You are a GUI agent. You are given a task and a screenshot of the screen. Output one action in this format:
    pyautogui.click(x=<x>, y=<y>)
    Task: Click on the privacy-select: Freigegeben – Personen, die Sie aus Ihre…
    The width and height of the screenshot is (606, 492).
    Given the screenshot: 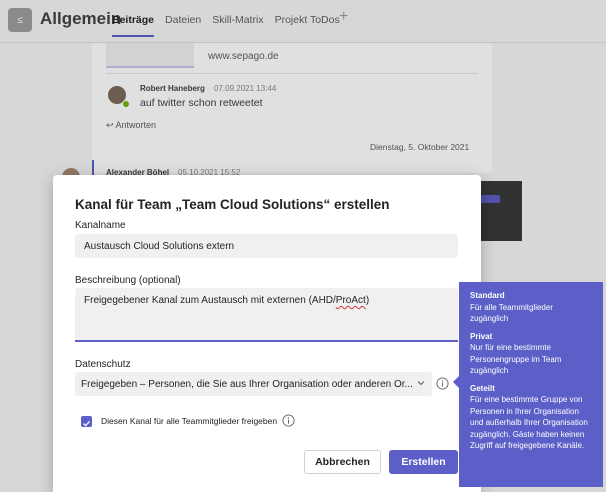 What is the action you would take?
    pyautogui.click(x=253, y=384)
    